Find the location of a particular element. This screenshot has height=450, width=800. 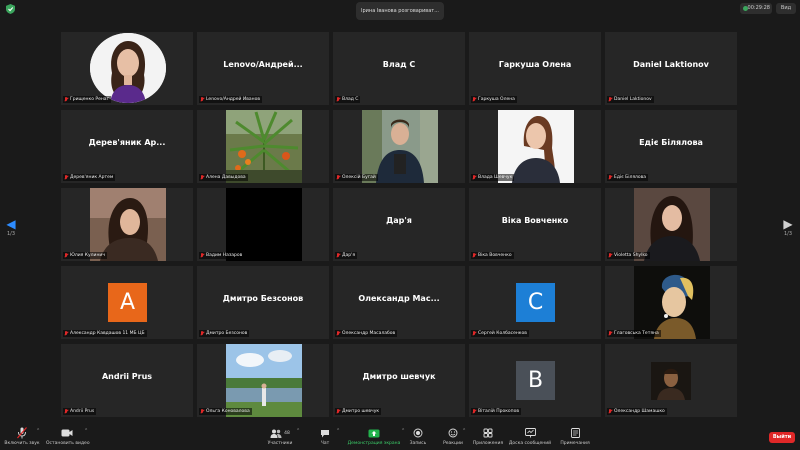

notes-button: Примечания is located at coordinates (575, 436).